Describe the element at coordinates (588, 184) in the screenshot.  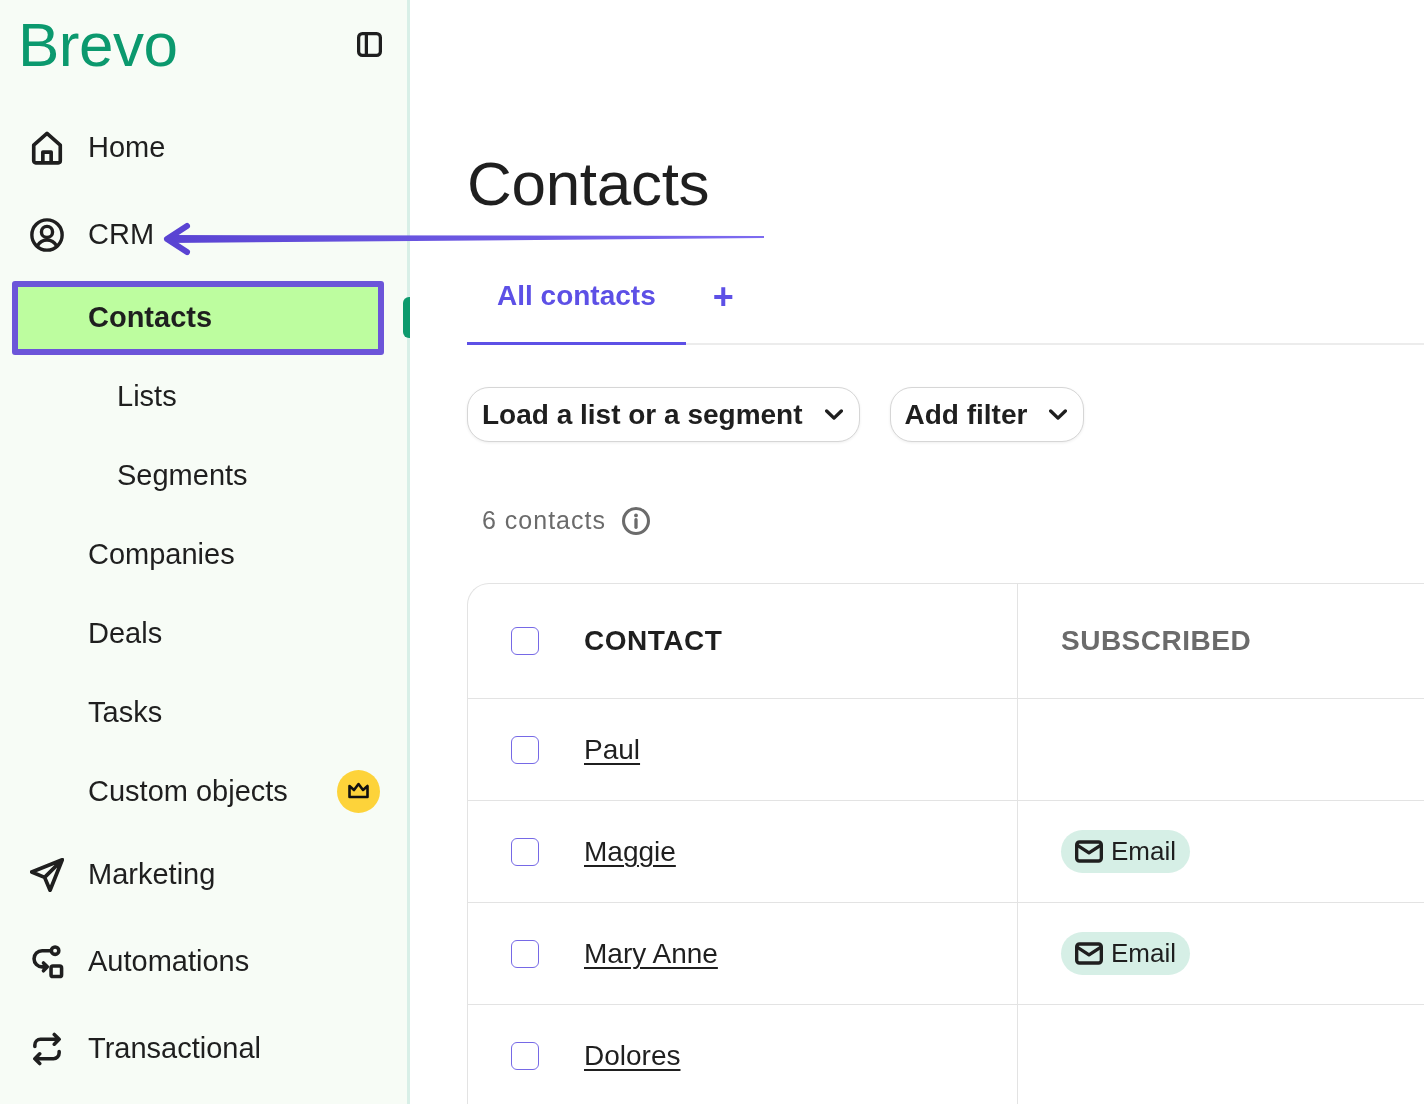
I see `page-title: Contacts` at that location.